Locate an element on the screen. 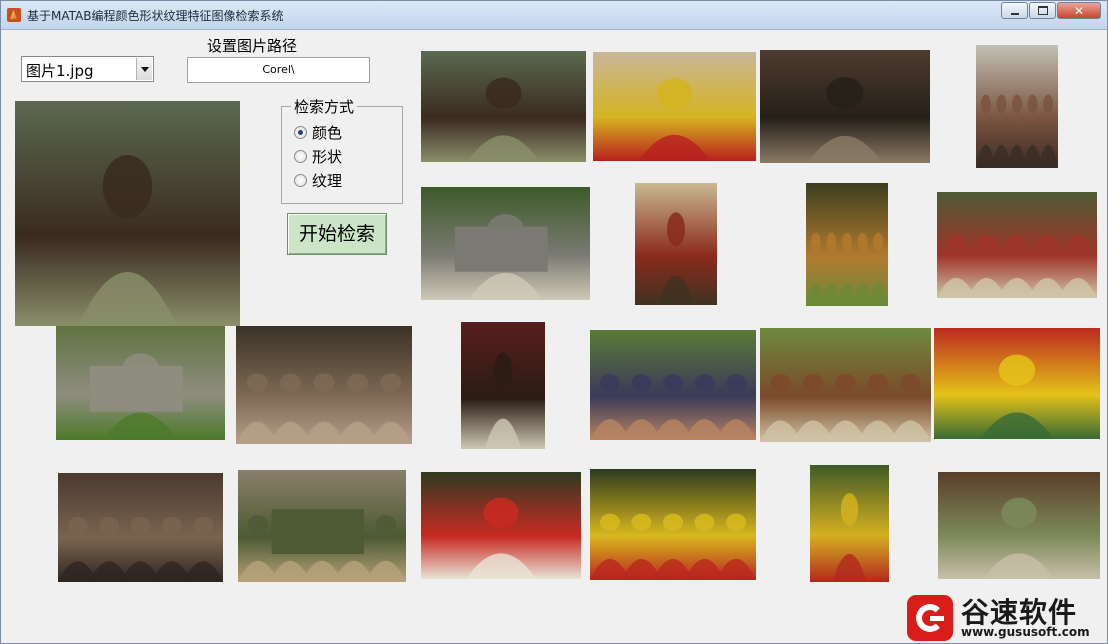 The width and height of the screenshot is (1108, 644). window-controls: ✕ is located at coordinates (1050, 10).